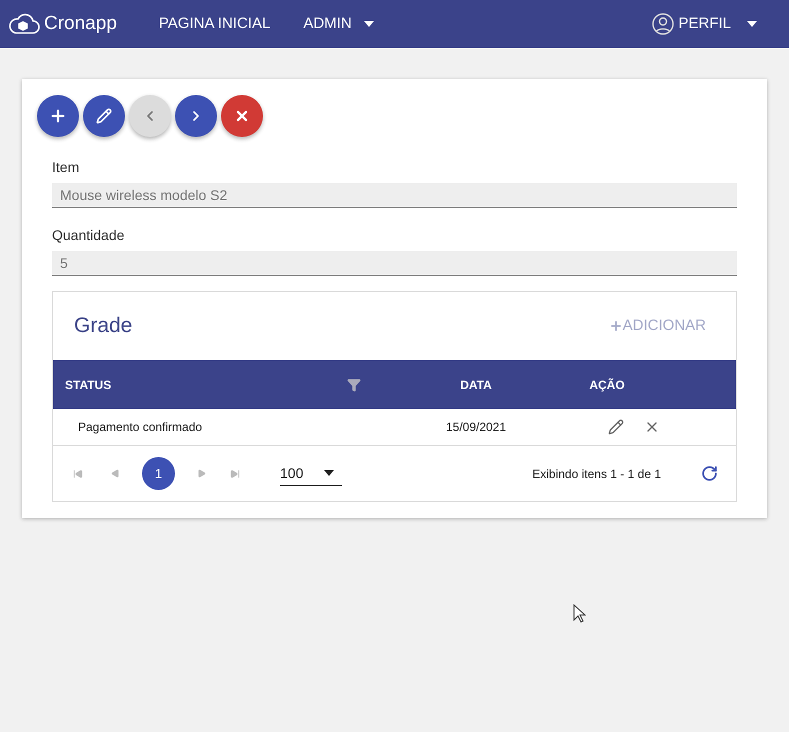  I want to click on page-size-select: 100, so click(311, 474).